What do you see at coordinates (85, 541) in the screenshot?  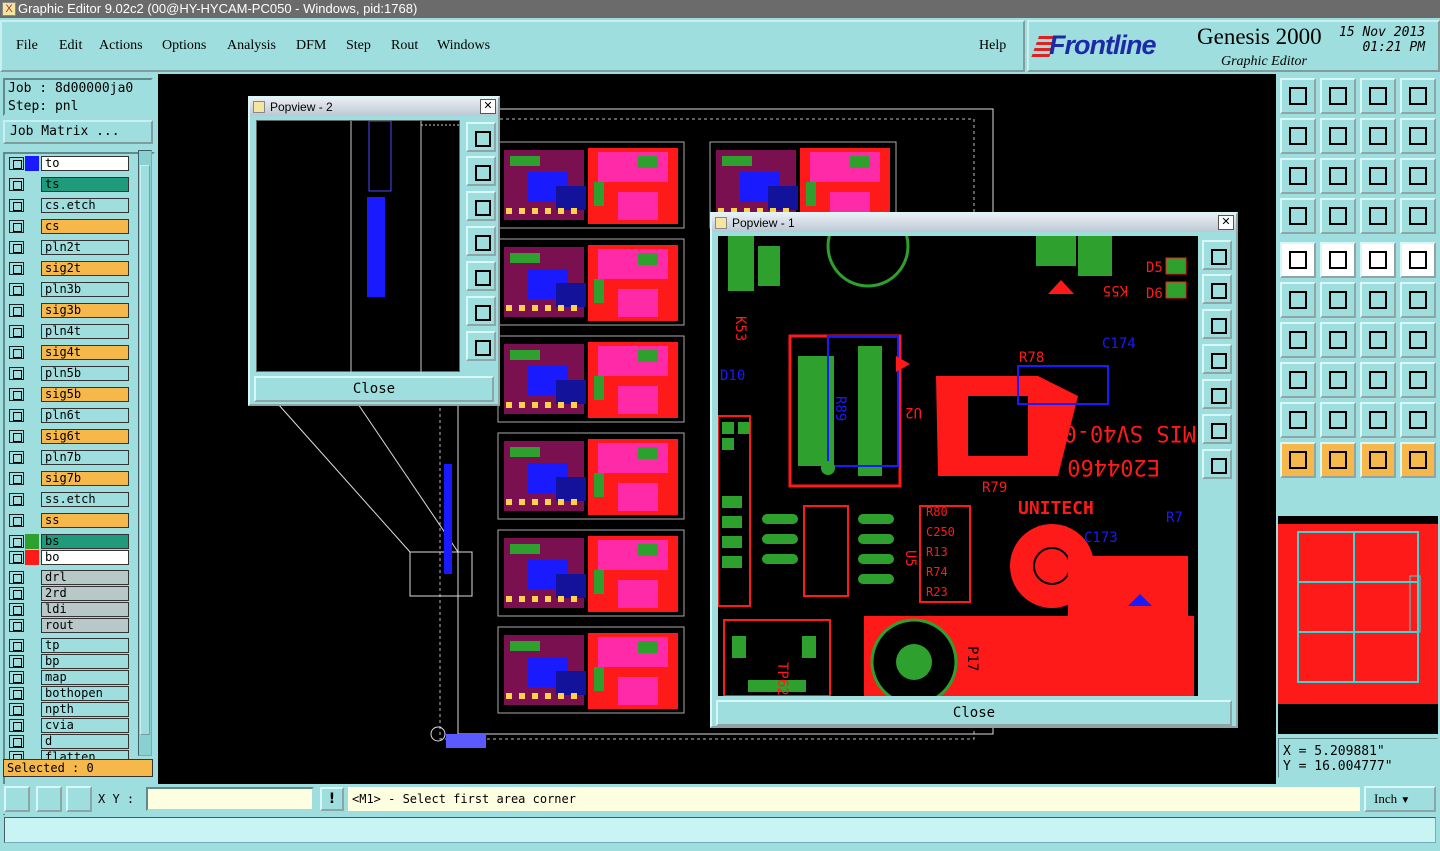 I see `layer-name: bs` at bounding box center [85, 541].